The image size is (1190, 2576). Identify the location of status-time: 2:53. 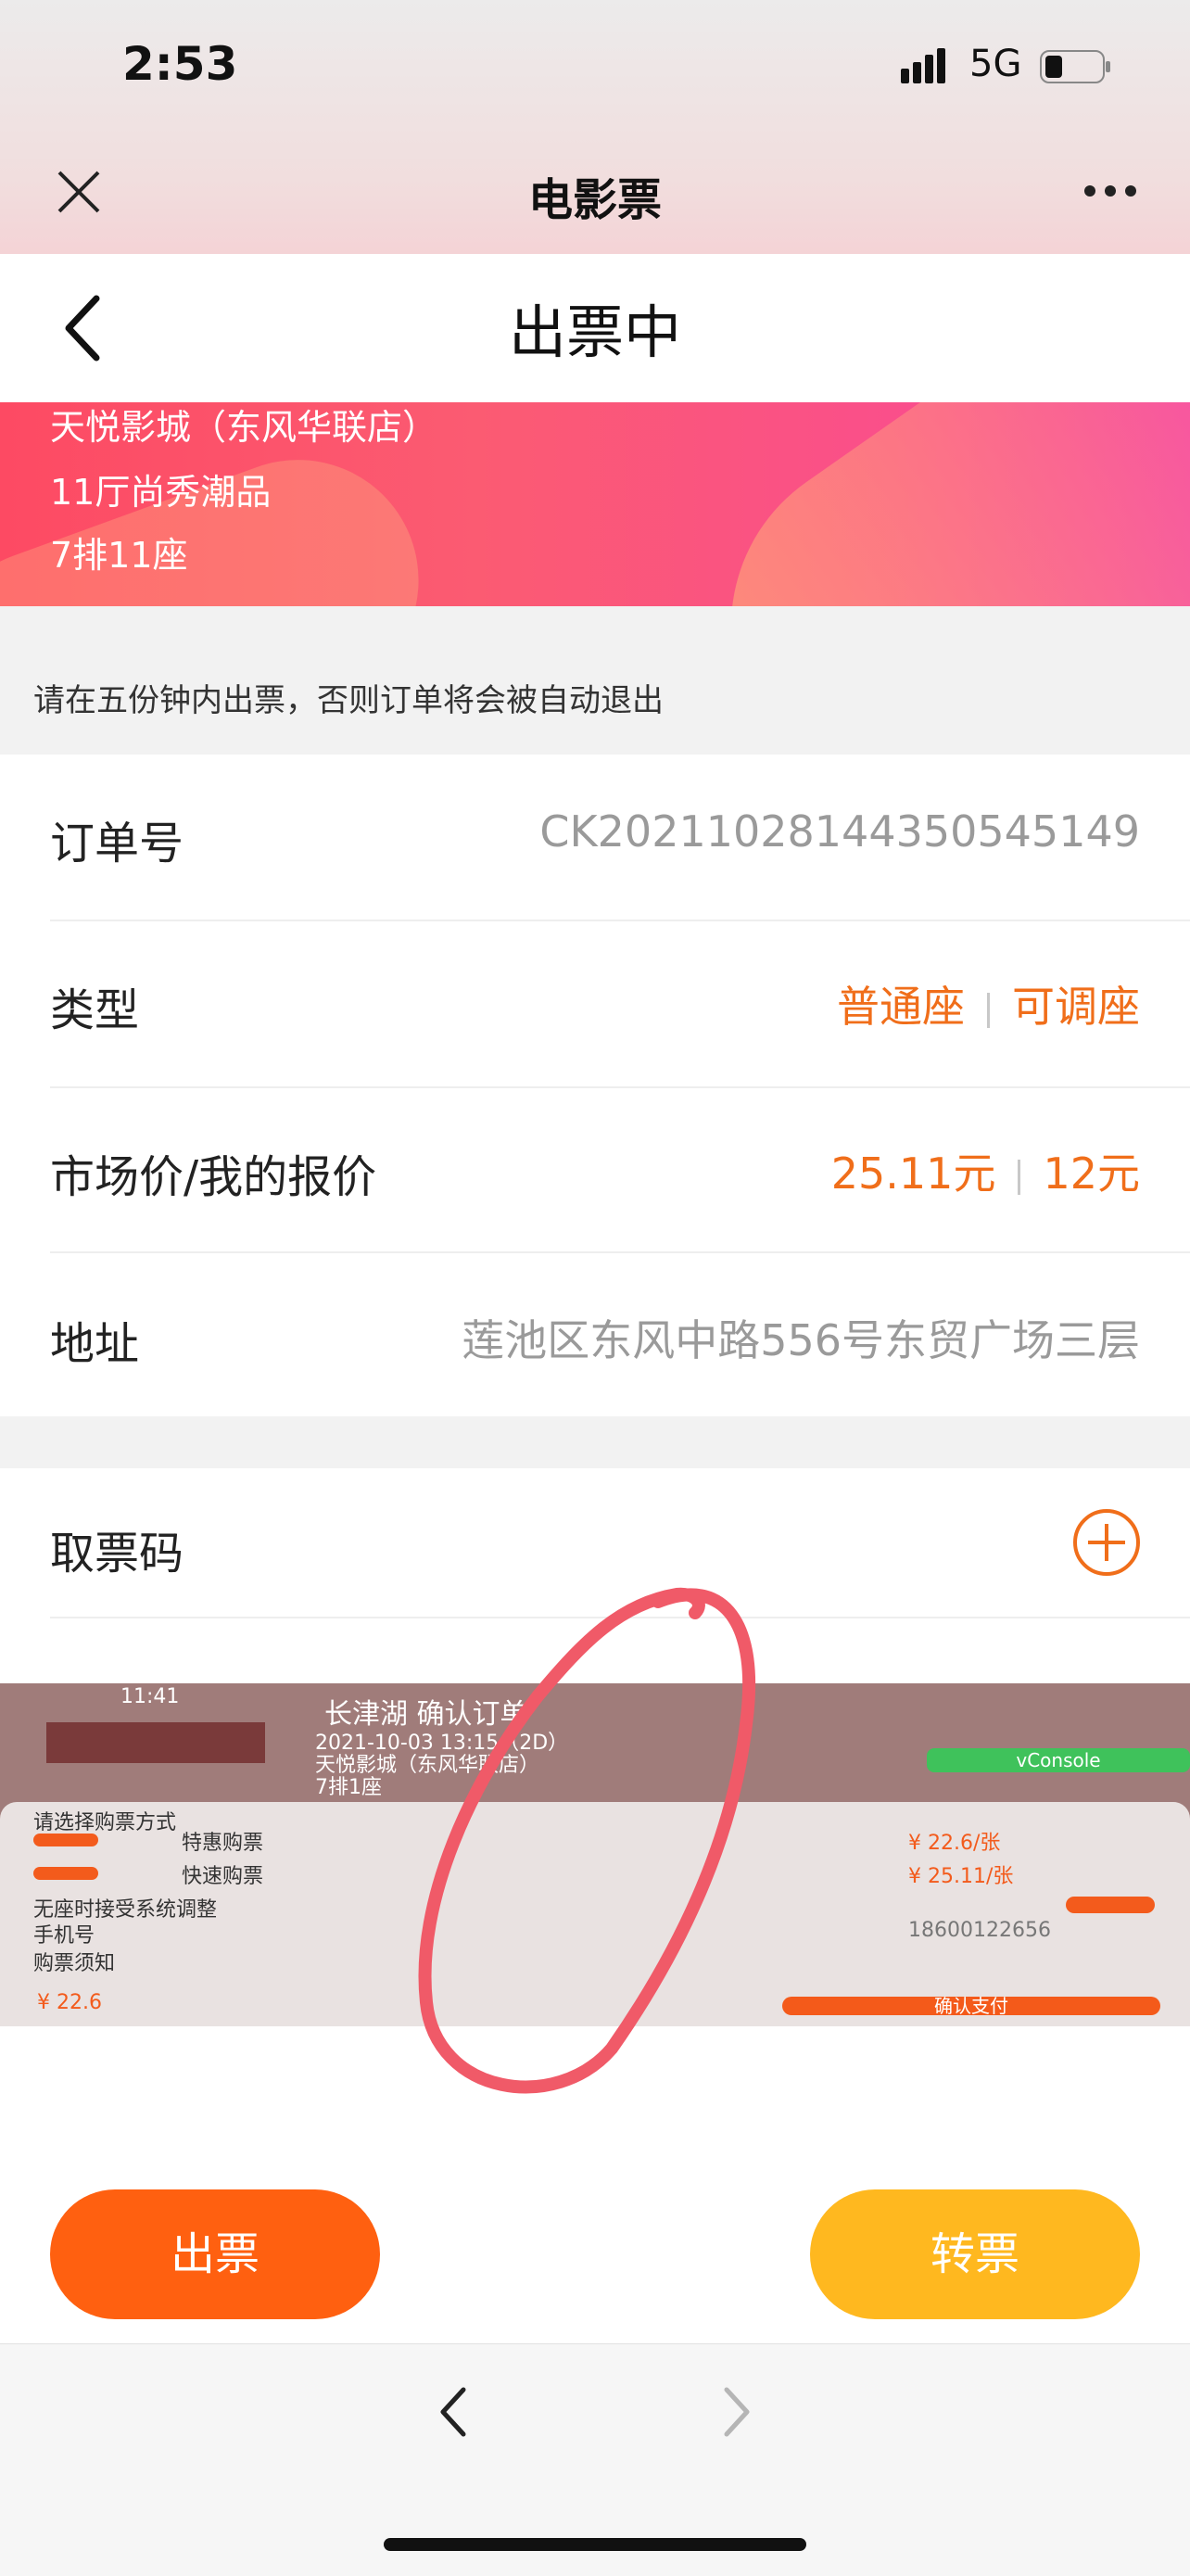
(180, 64).